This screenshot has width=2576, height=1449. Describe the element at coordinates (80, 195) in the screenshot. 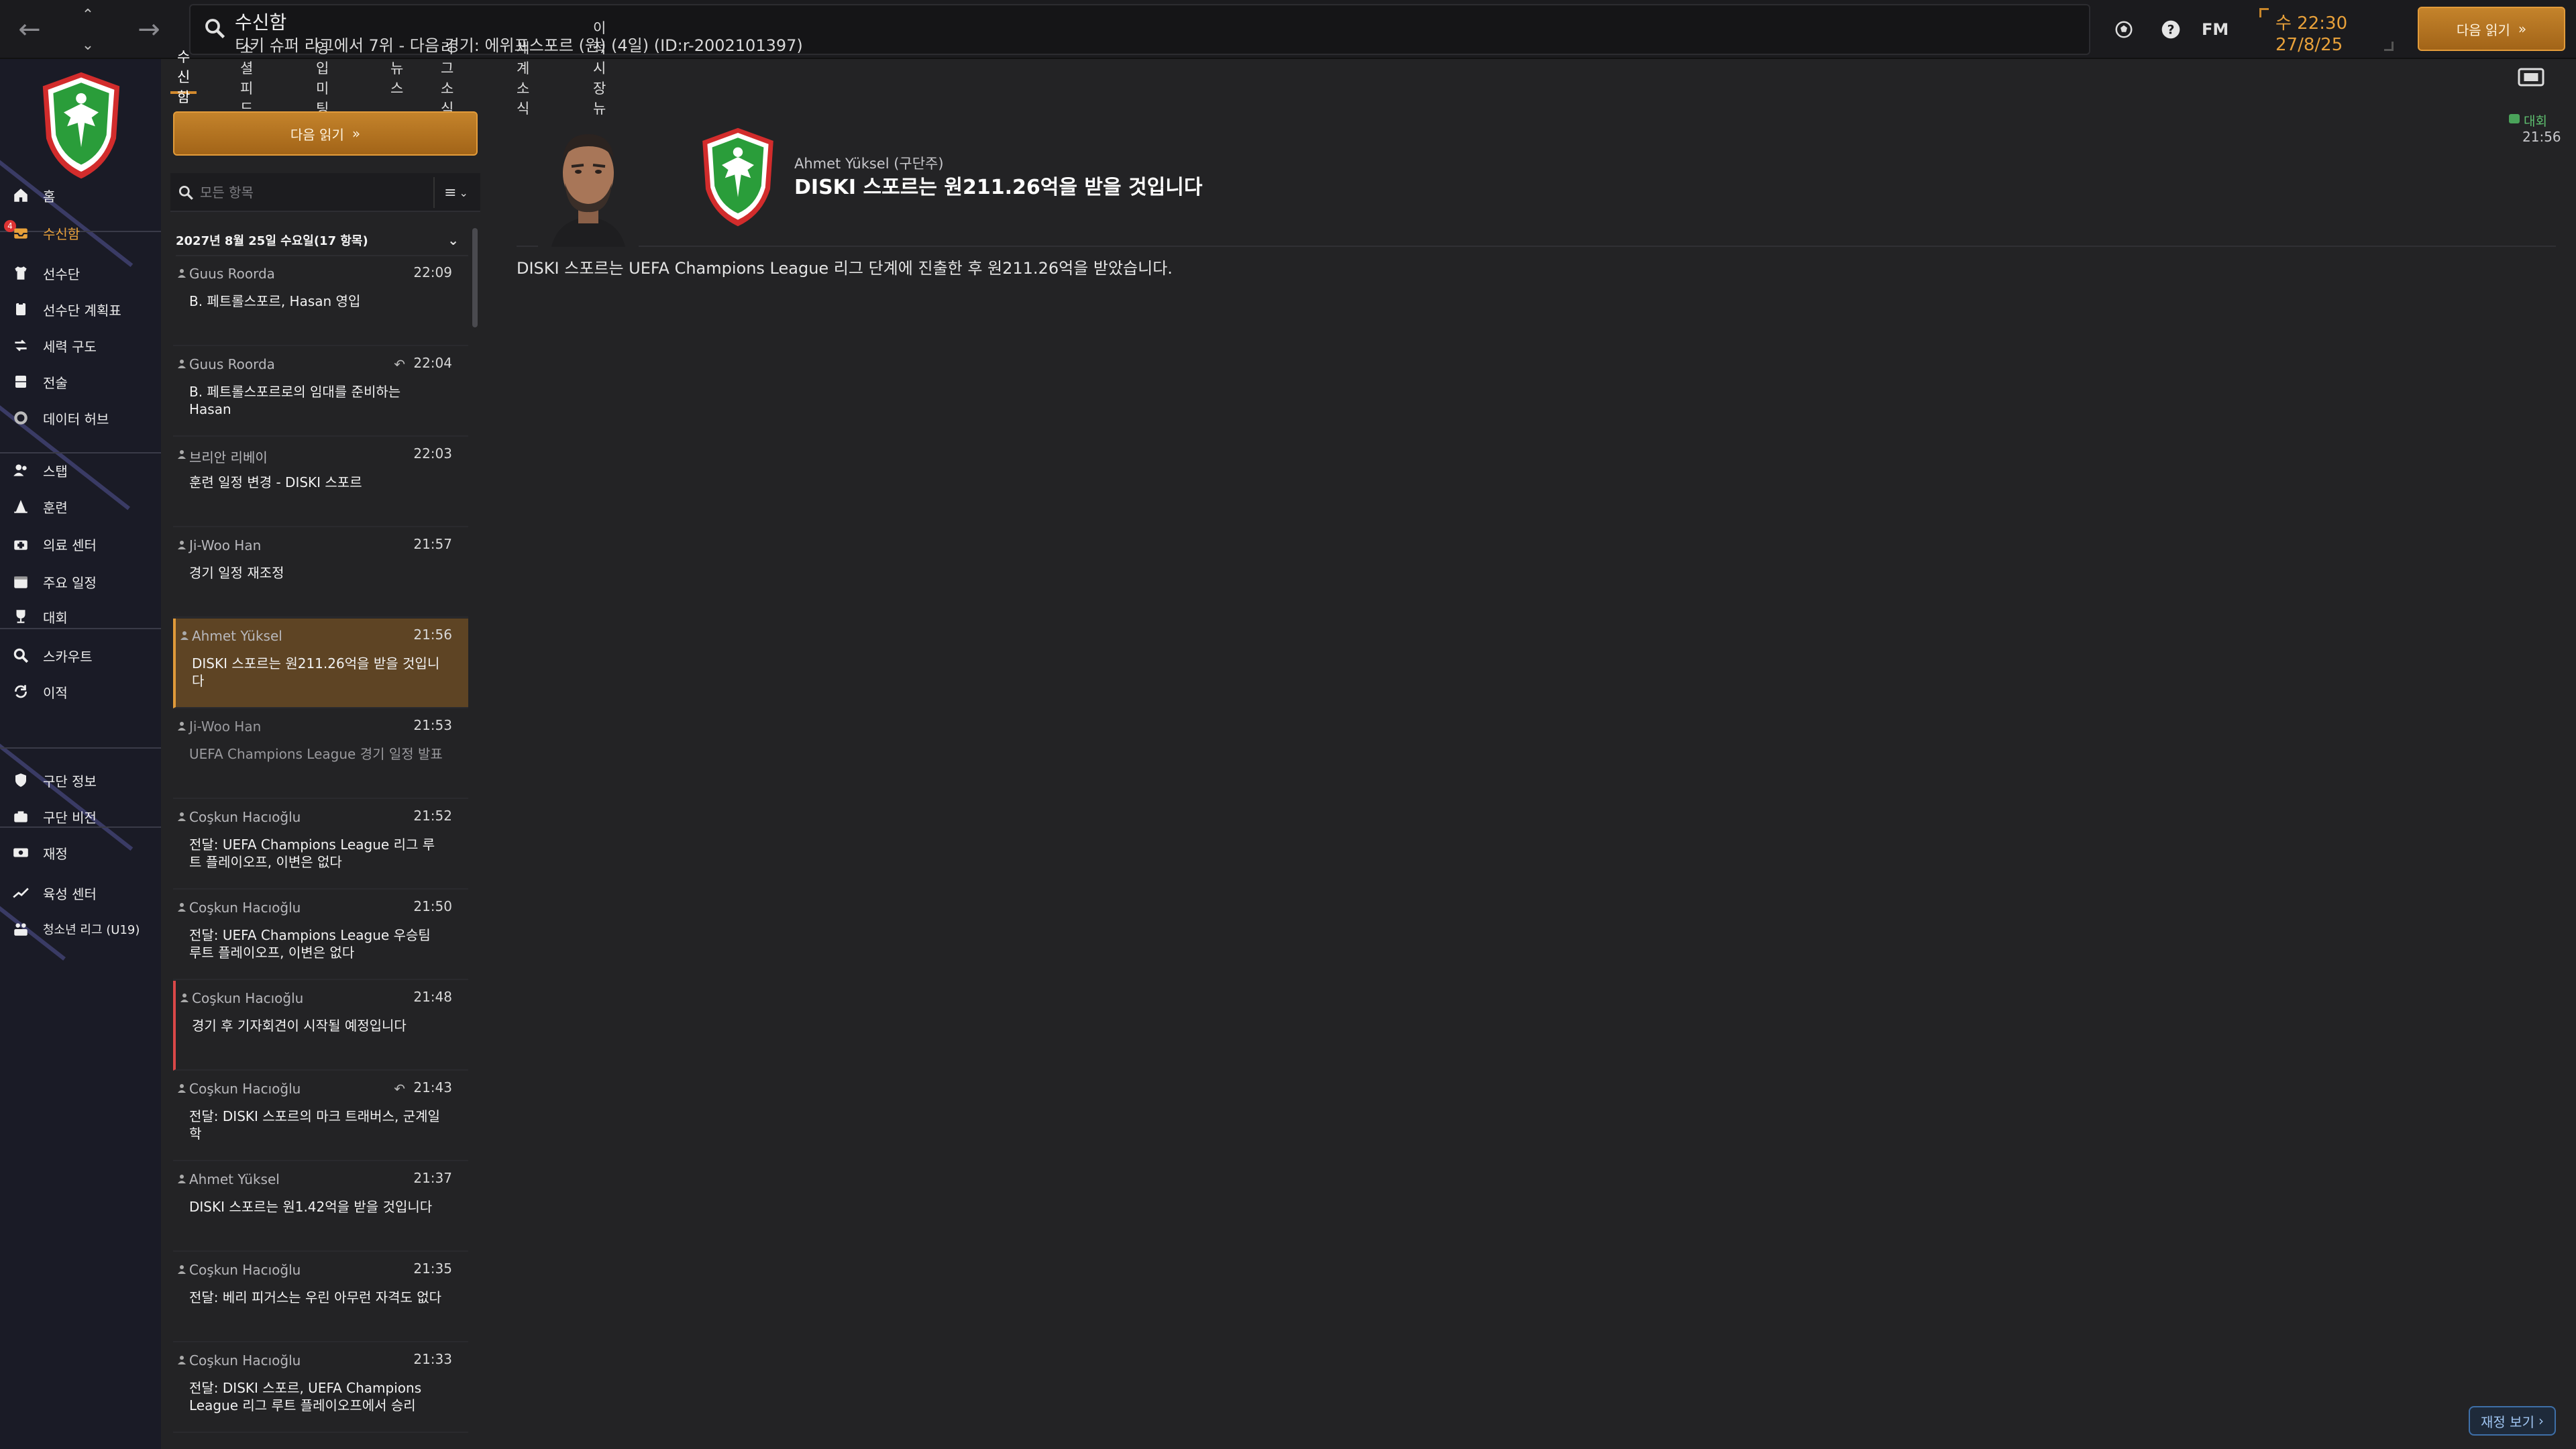

I see `sidebar-item-home: 홈` at that location.